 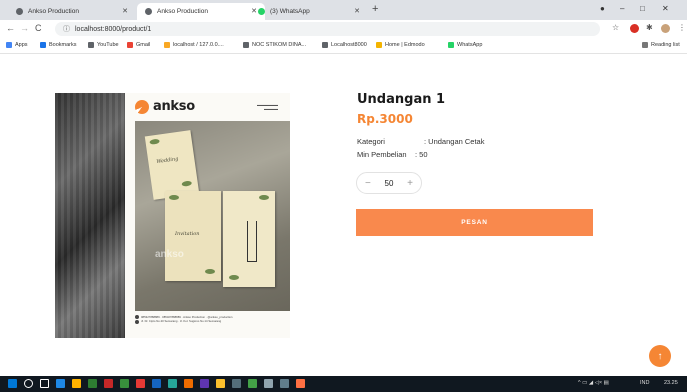 What do you see at coordinates (66, 29) in the screenshot?
I see `info-icon: ⓘ` at bounding box center [66, 29].